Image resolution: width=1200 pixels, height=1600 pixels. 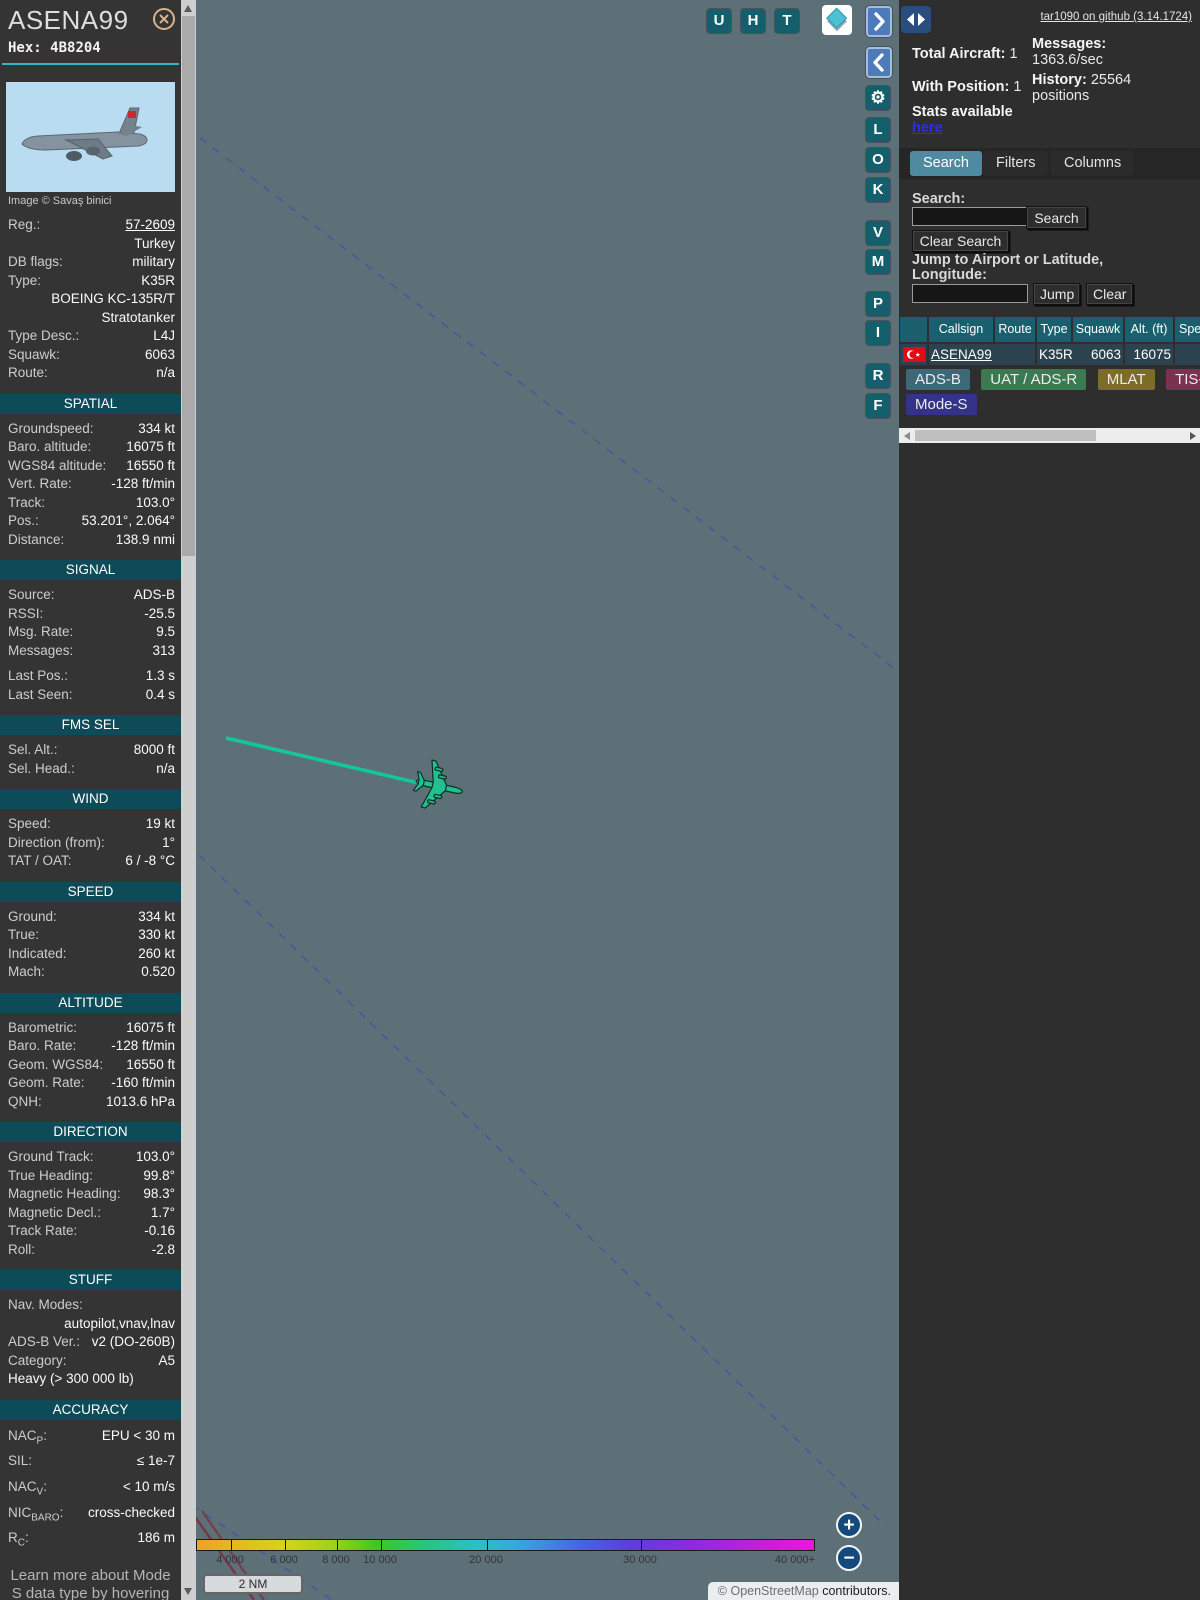 I want to click on layers-button, so click(x=837, y=20).